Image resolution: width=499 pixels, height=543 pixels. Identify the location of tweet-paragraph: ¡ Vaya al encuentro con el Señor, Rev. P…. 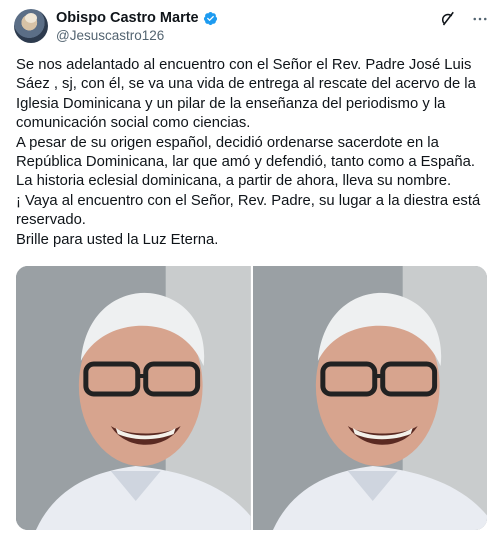
(248, 210).